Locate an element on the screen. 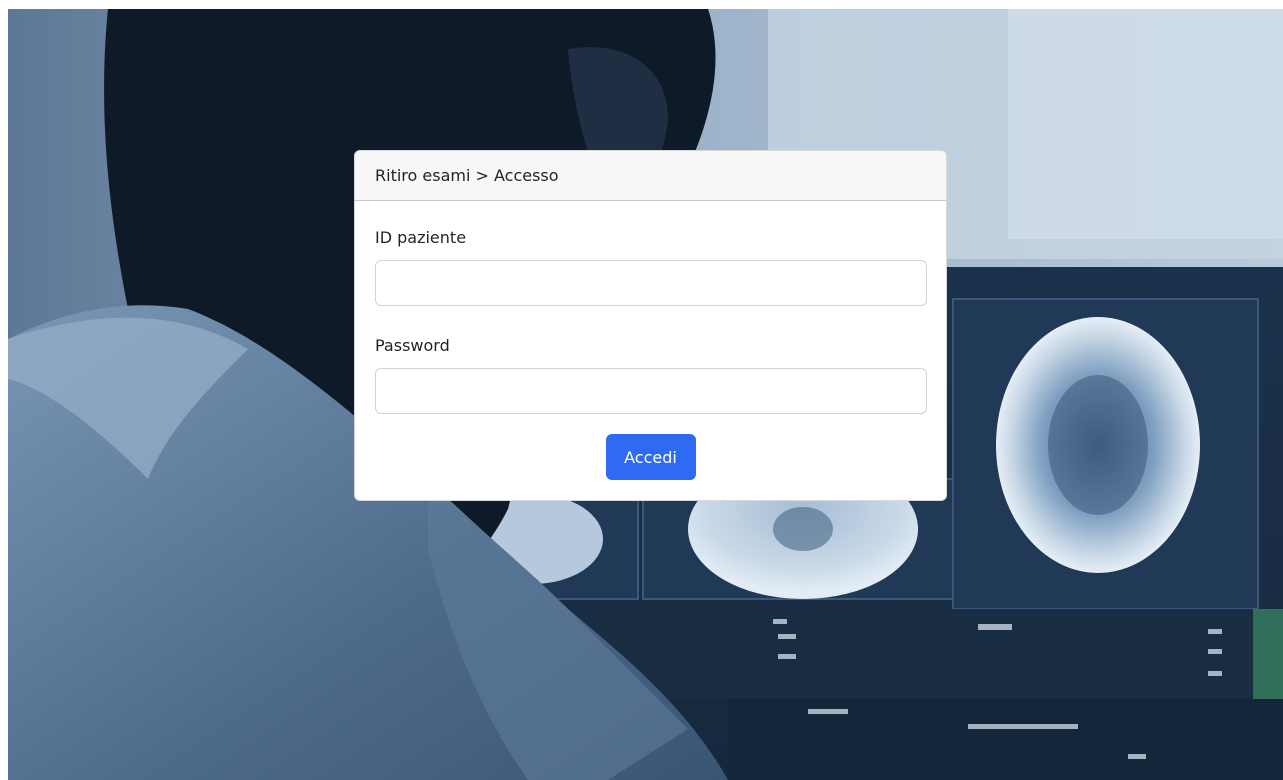 The height and width of the screenshot is (780, 1283). login-button: Accedi is located at coordinates (650, 457).